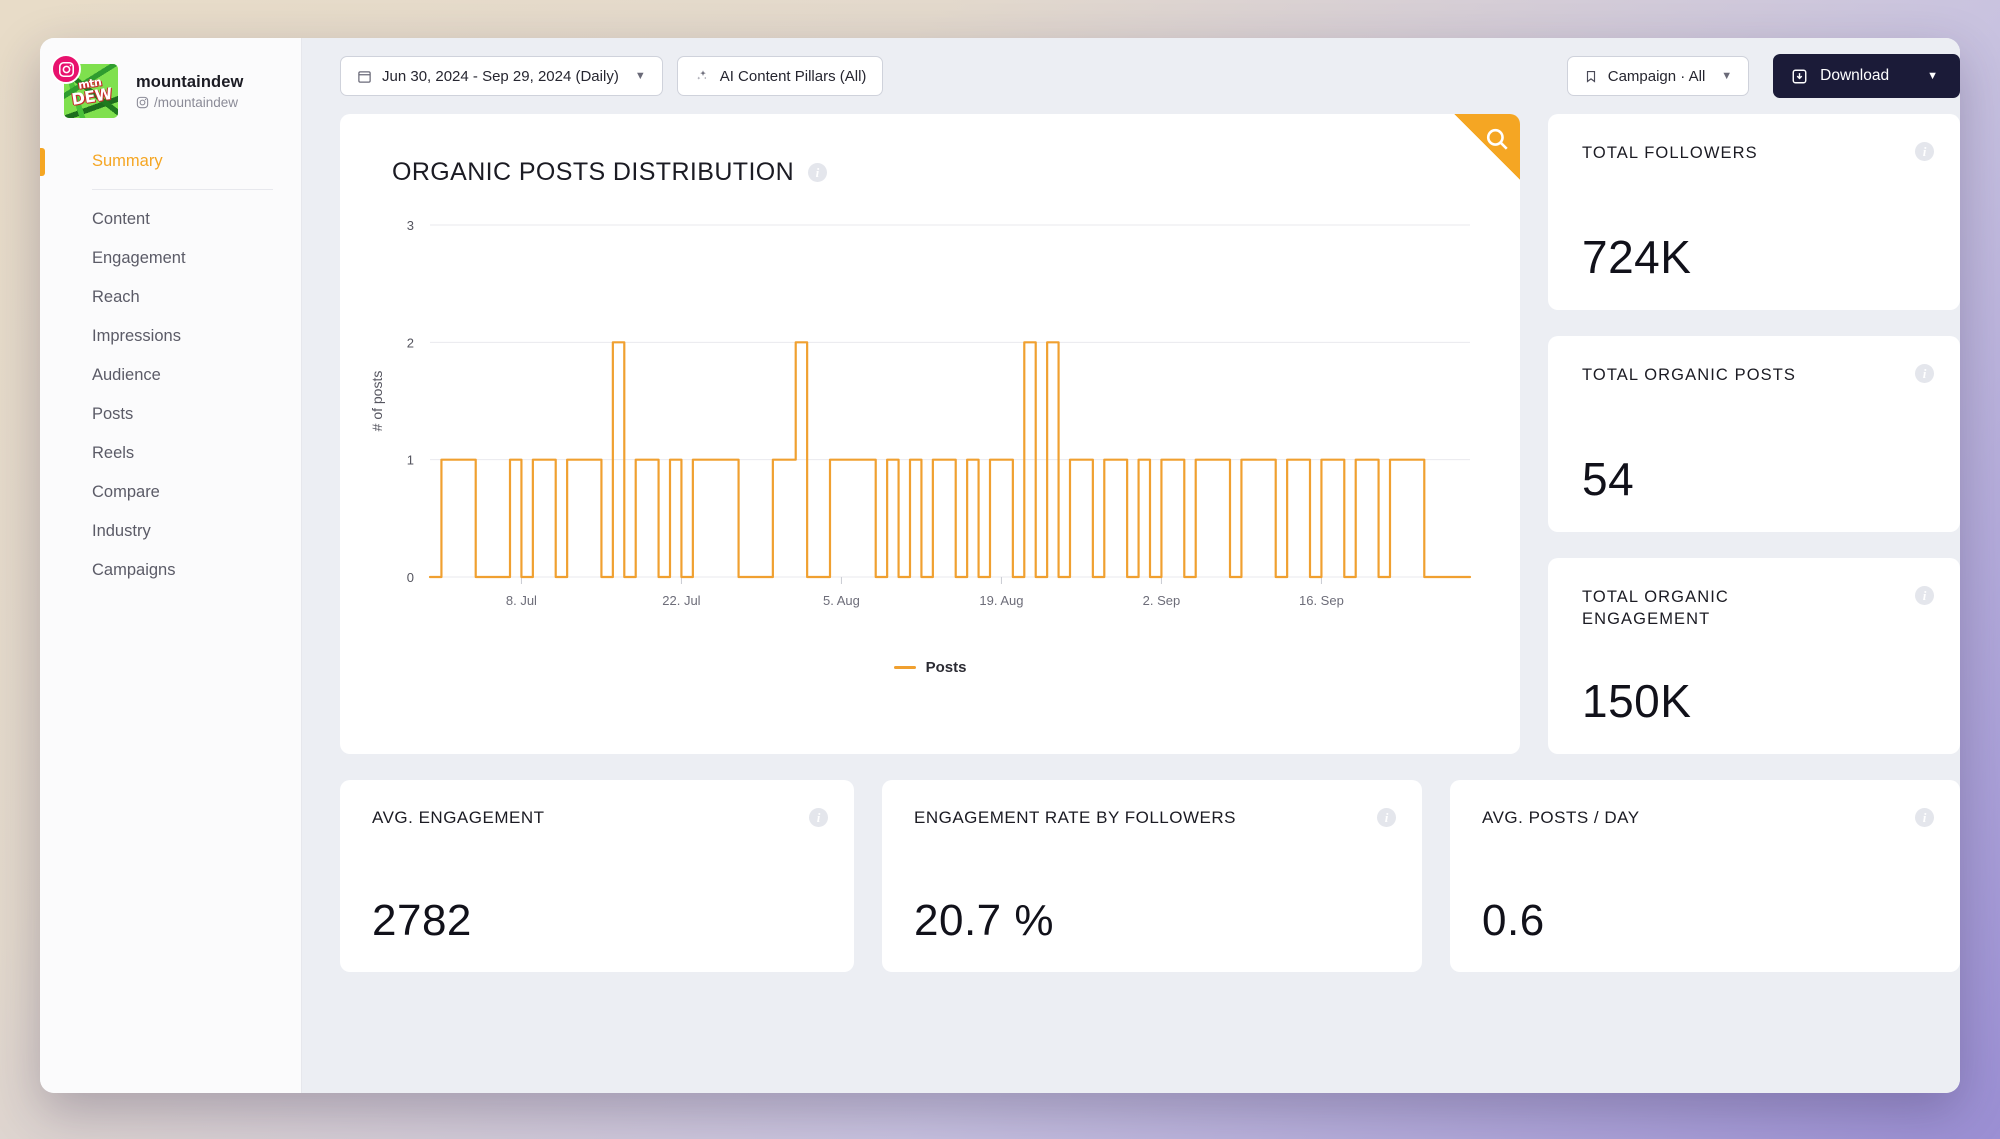 The image size is (2000, 1139). Describe the element at coordinates (1321, 600) in the screenshot. I see `svg-text: 16. Sep` at that location.